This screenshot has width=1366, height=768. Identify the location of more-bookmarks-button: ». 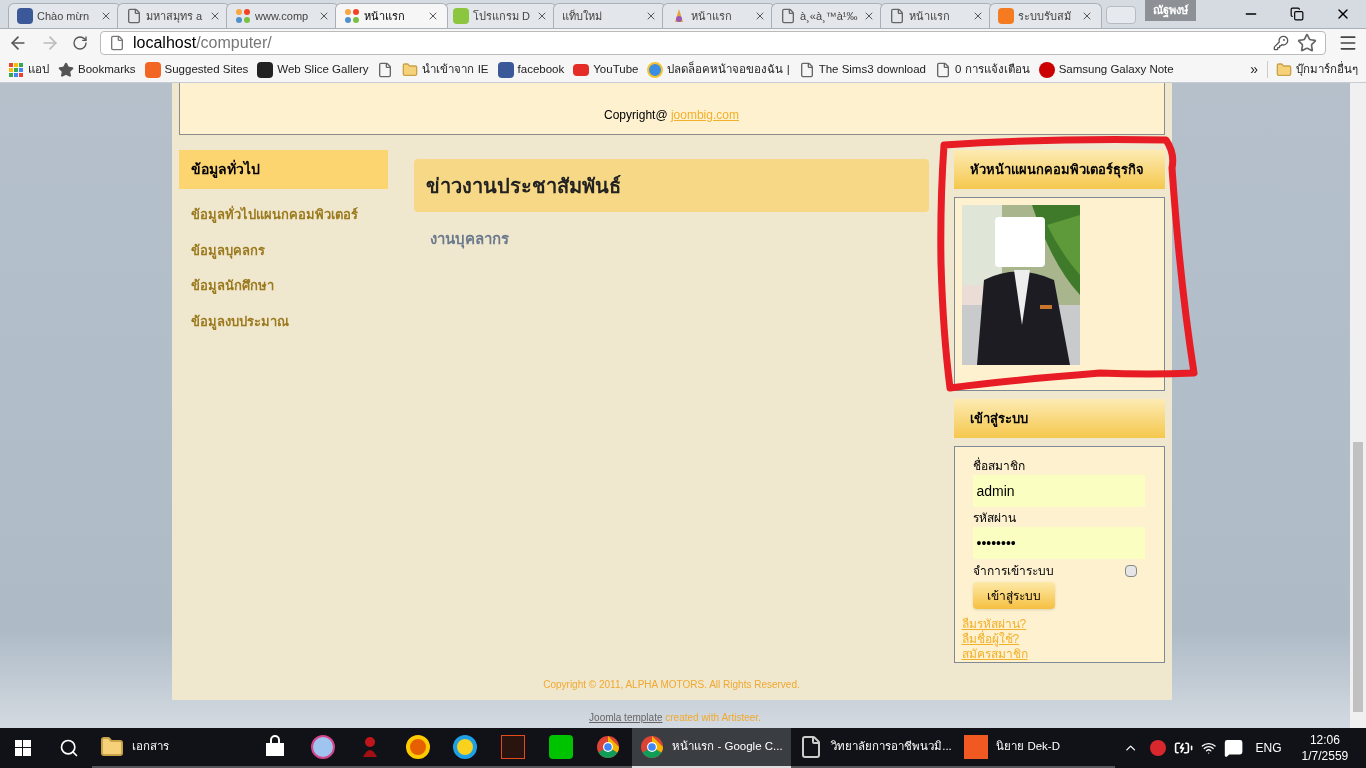
(1254, 69).